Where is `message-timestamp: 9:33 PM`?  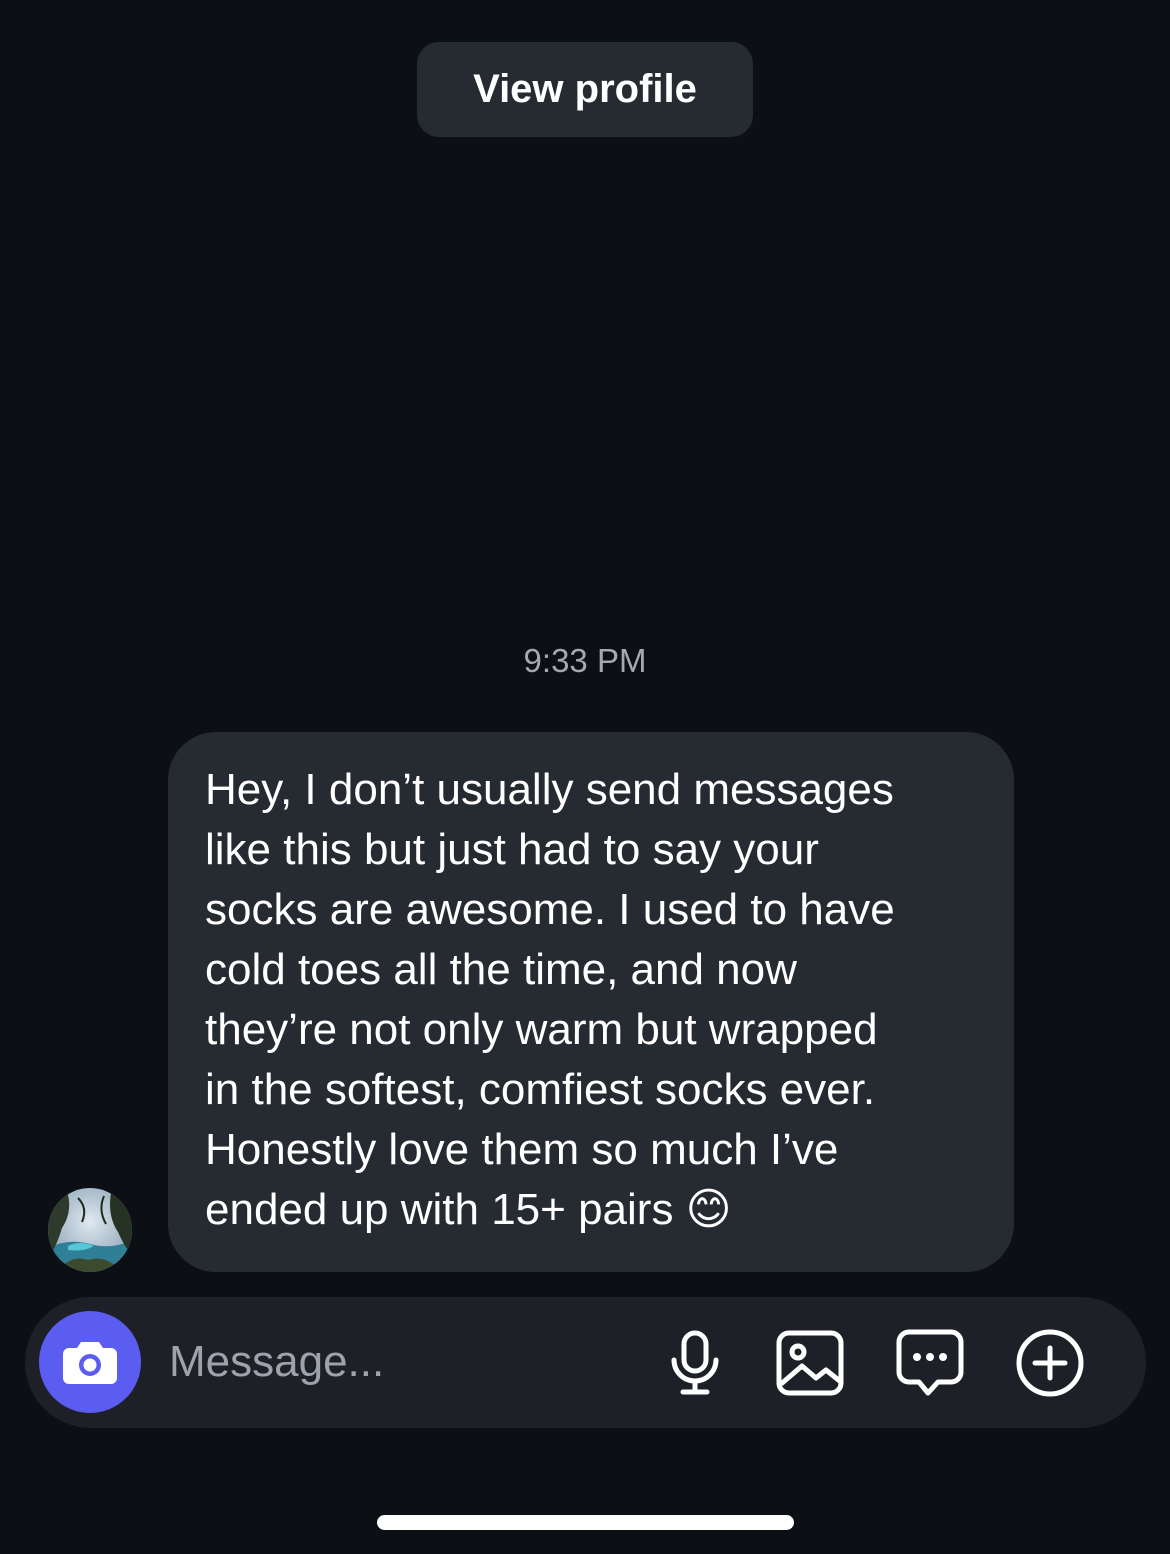 message-timestamp: 9:33 PM is located at coordinates (585, 660).